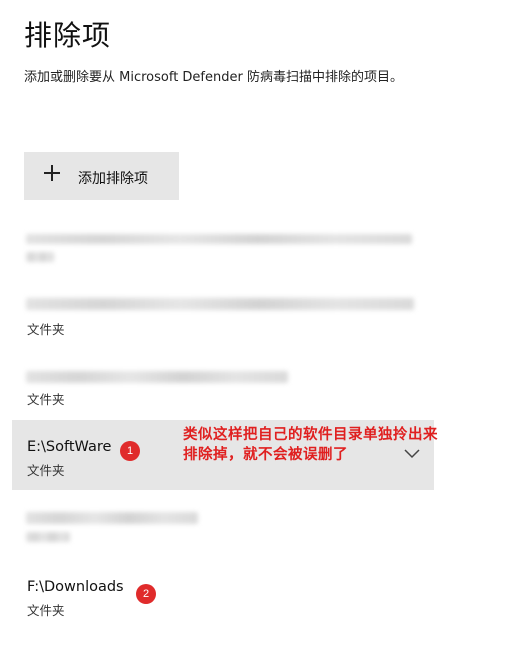 The image size is (521, 667). What do you see at coordinates (69, 447) in the screenshot?
I see `exclusion-path: E:\SoftWare` at bounding box center [69, 447].